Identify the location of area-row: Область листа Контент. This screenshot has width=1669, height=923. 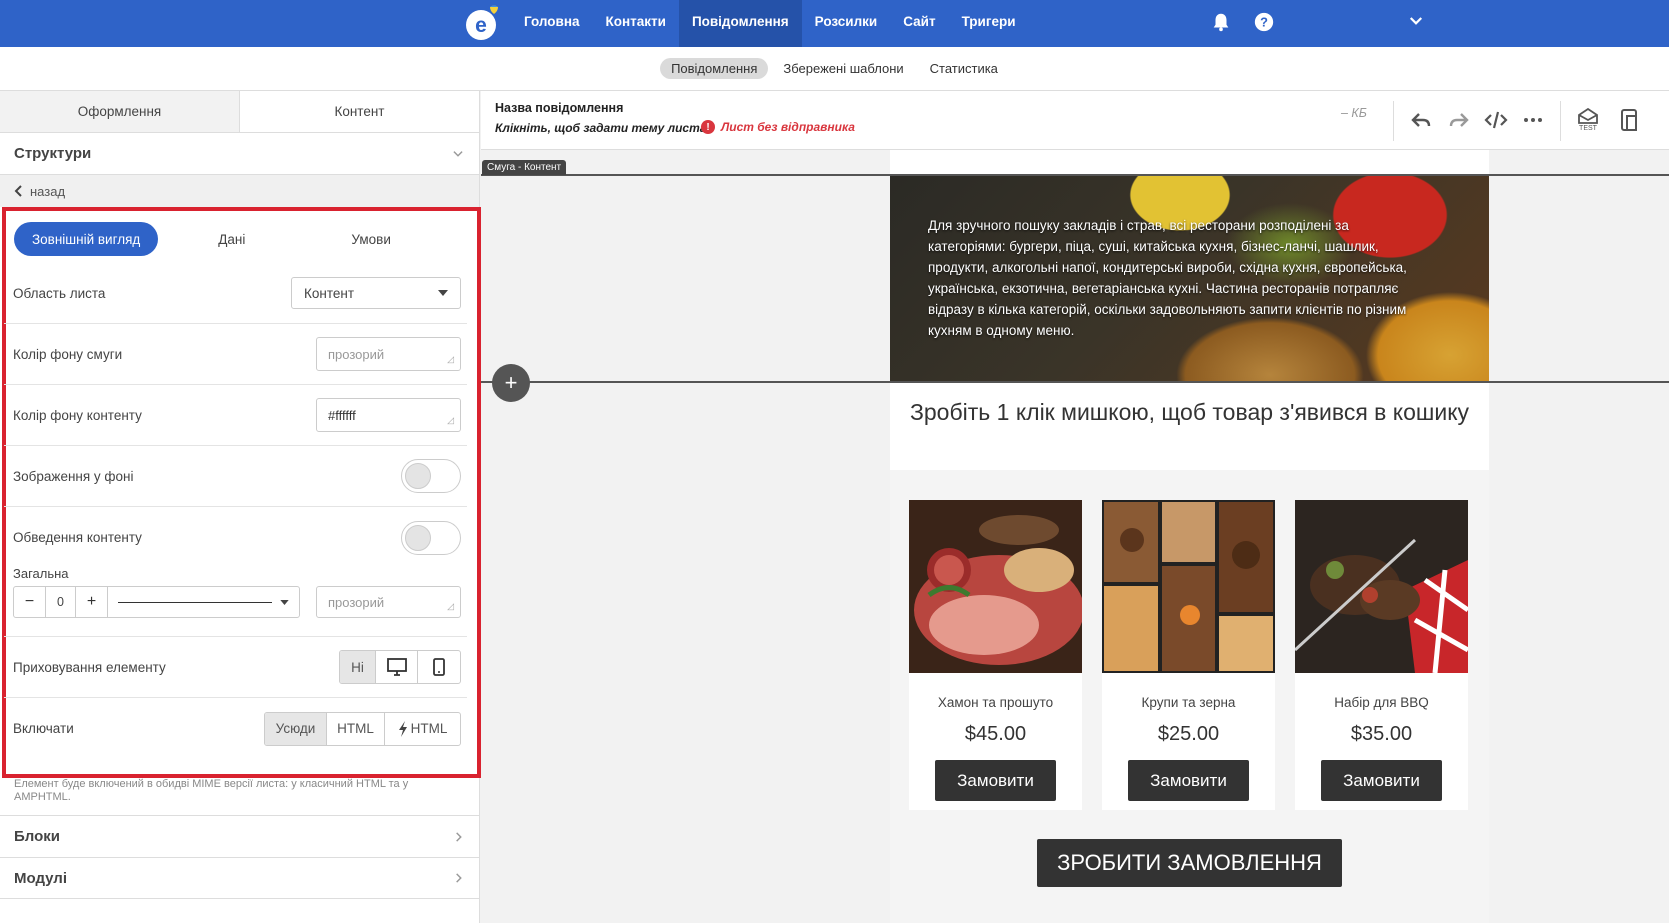
(235, 293).